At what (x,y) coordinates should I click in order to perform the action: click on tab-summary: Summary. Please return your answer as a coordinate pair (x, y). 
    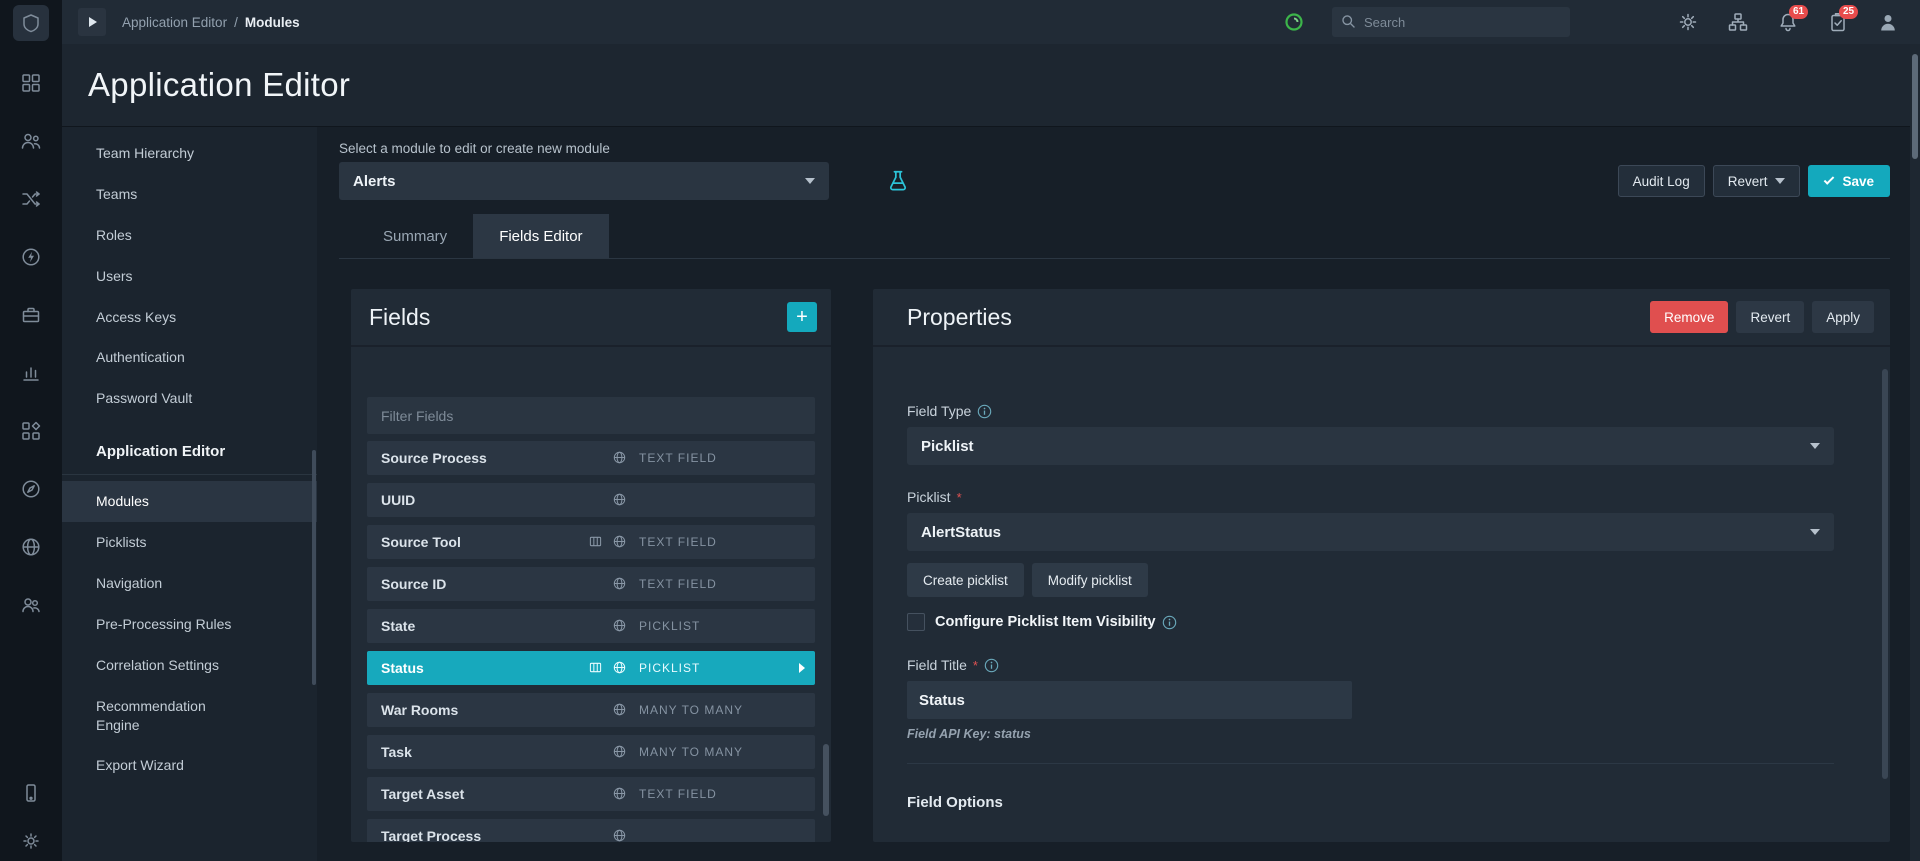
    Looking at the image, I should click on (415, 236).